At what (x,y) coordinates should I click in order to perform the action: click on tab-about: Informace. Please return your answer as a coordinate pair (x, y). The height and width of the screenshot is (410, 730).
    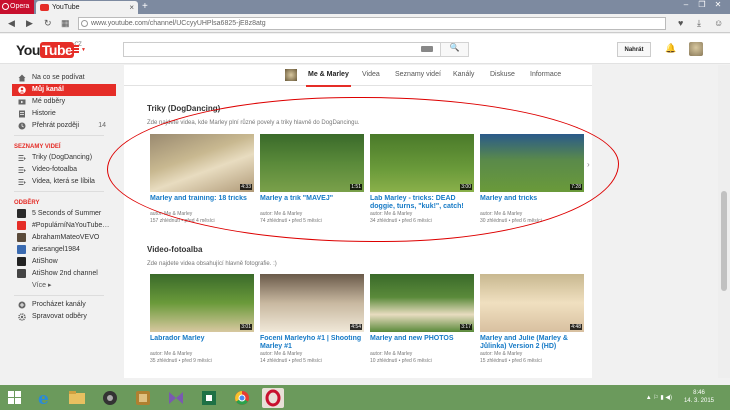
    Looking at the image, I should click on (545, 74).